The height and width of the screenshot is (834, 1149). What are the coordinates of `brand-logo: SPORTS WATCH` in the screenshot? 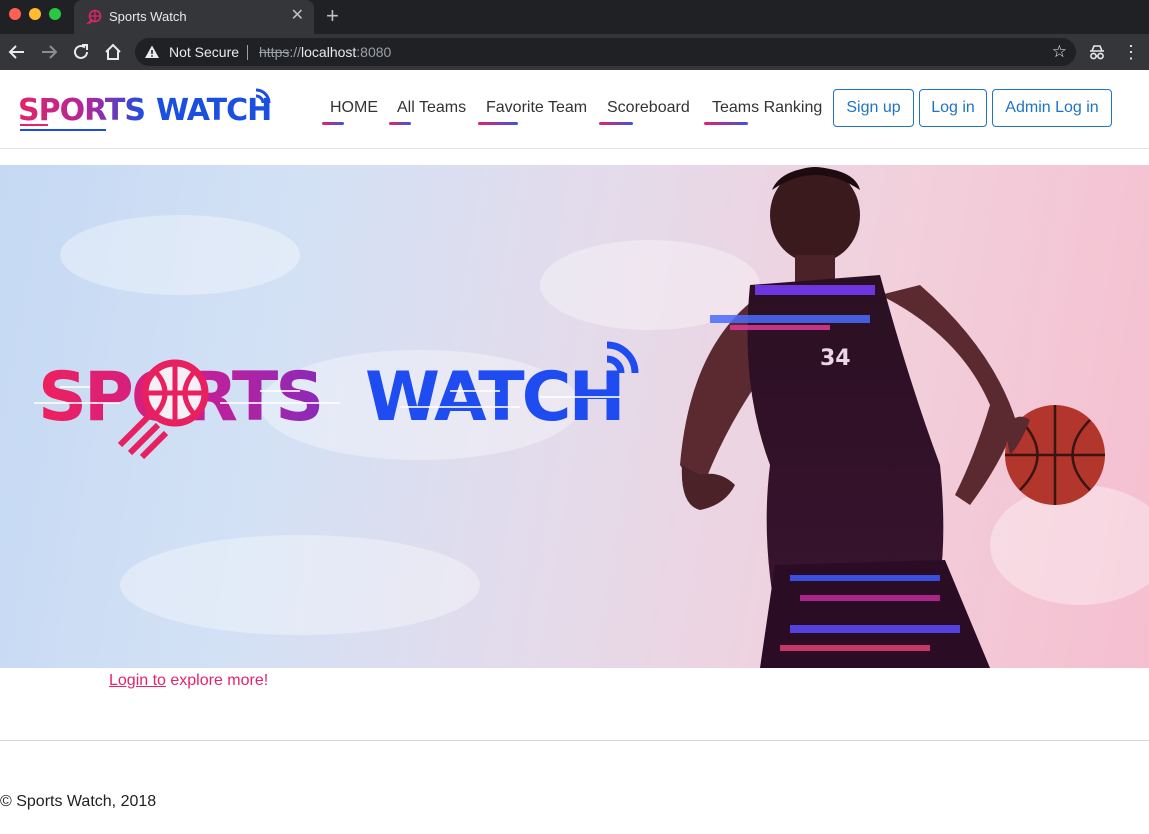 It's located at (146, 109).